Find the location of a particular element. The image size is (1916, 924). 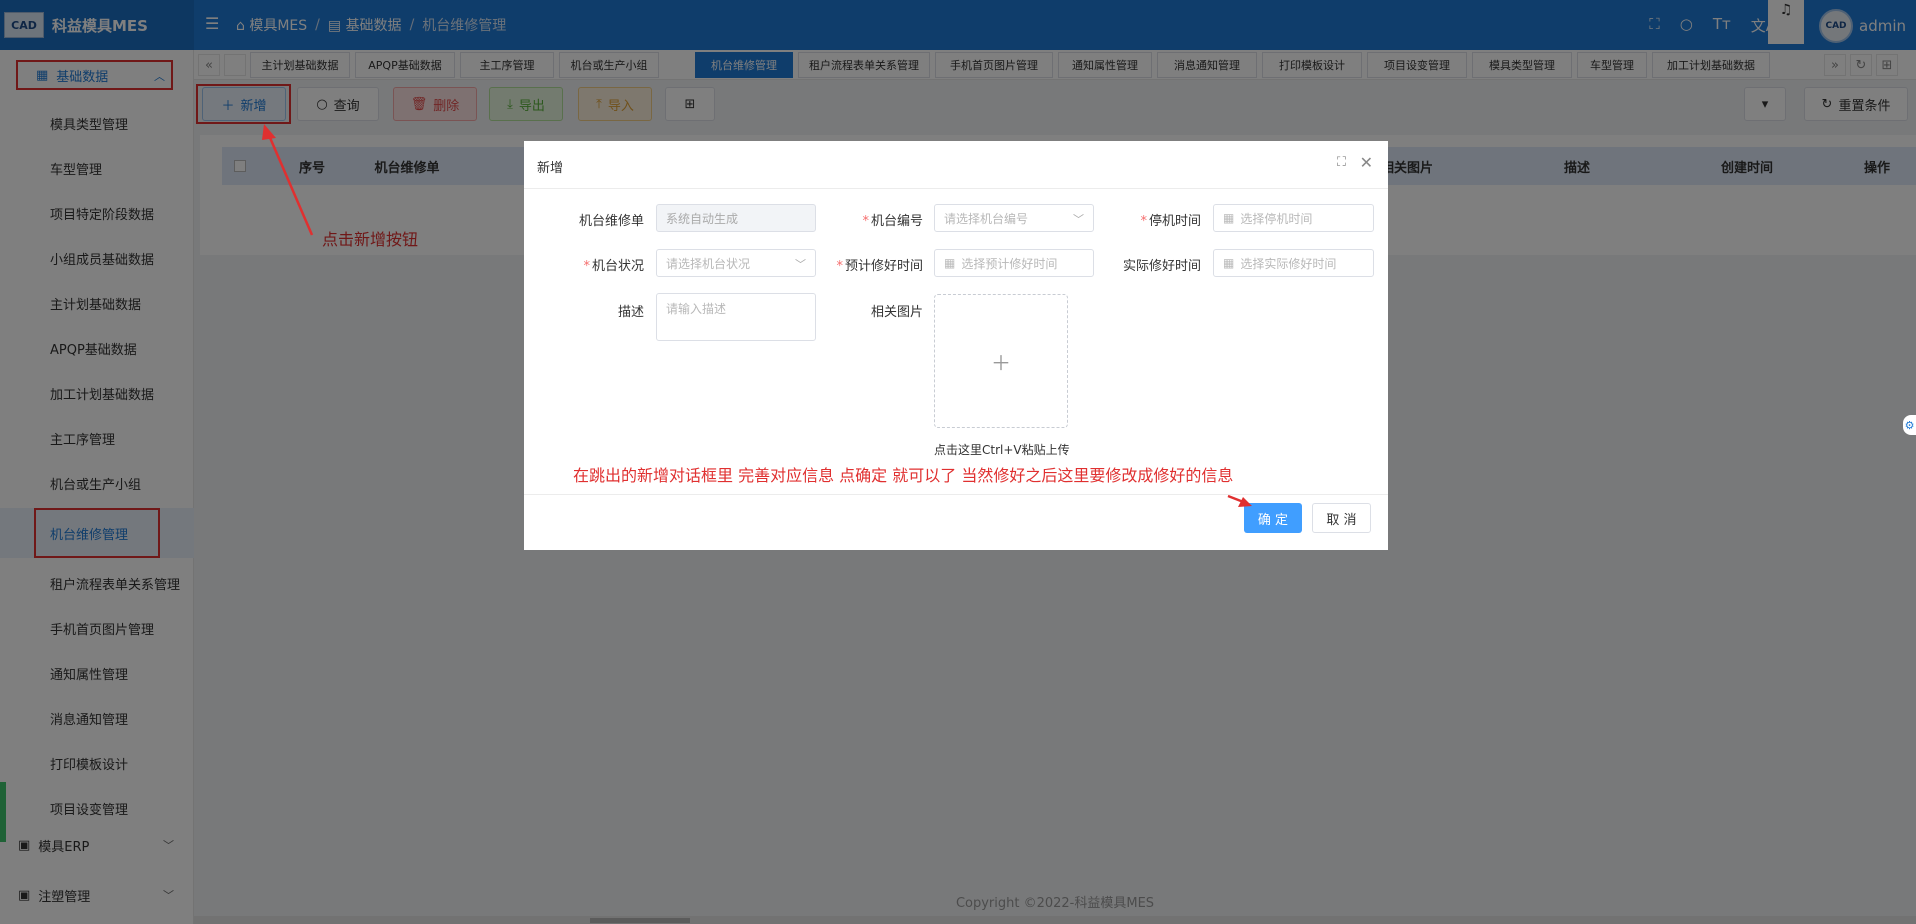

dialog-title: 新增 is located at coordinates (550, 168).